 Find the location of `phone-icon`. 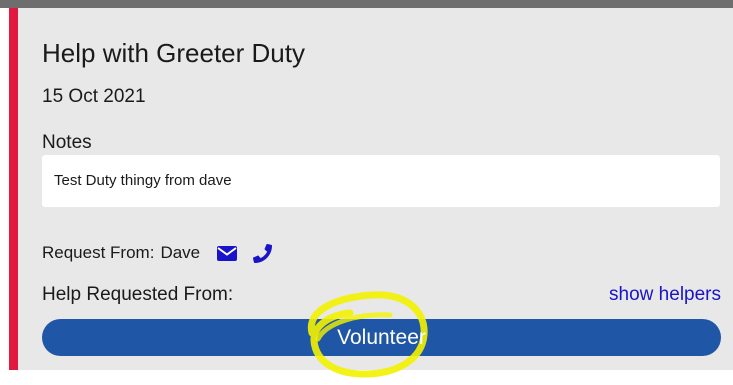

phone-icon is located at coordinates (263, 253).